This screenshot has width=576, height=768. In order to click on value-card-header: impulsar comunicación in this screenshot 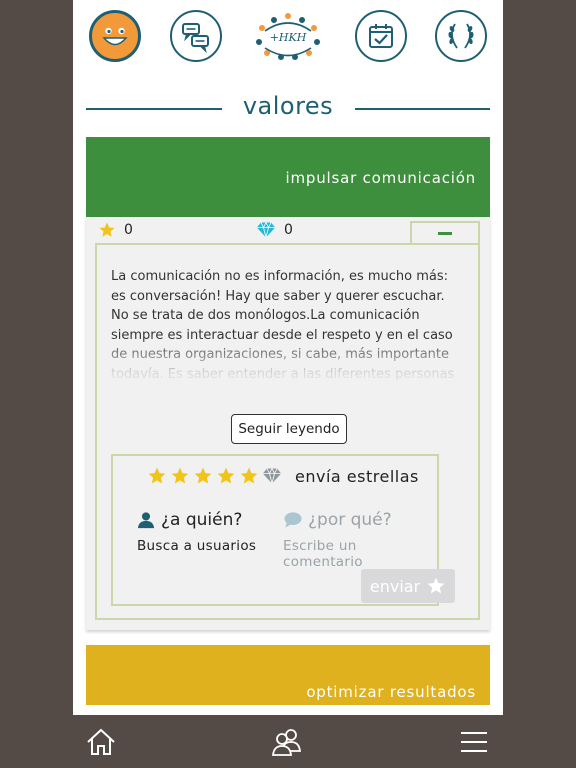, I will do `click(288, 177)`.